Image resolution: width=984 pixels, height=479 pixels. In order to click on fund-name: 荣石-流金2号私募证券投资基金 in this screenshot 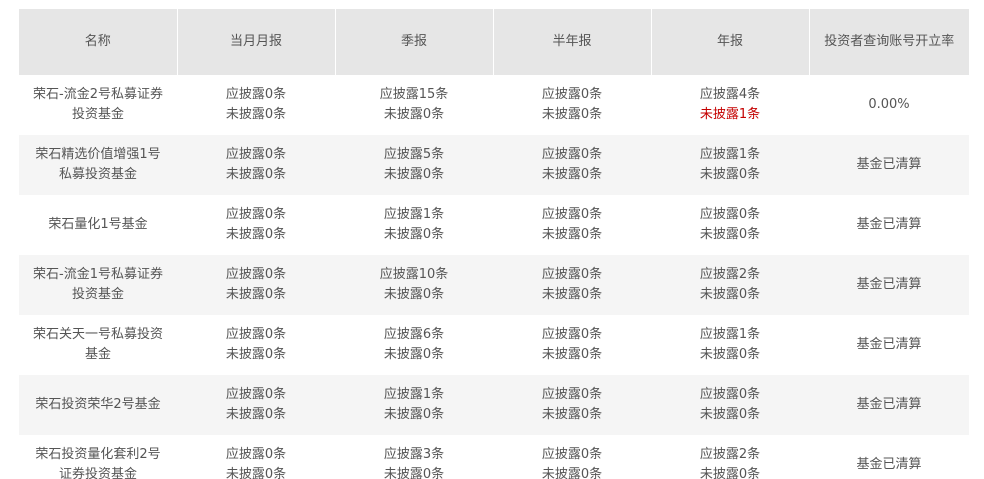, I will do `click(98, 104)`.